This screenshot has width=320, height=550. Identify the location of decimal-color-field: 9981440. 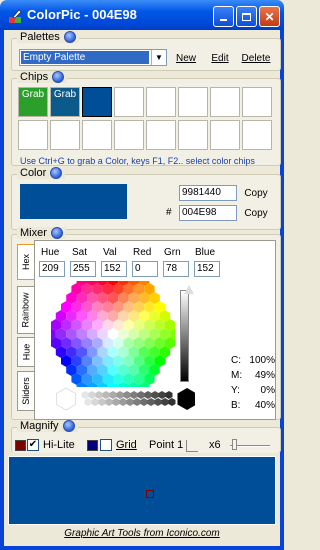
(208, 193).